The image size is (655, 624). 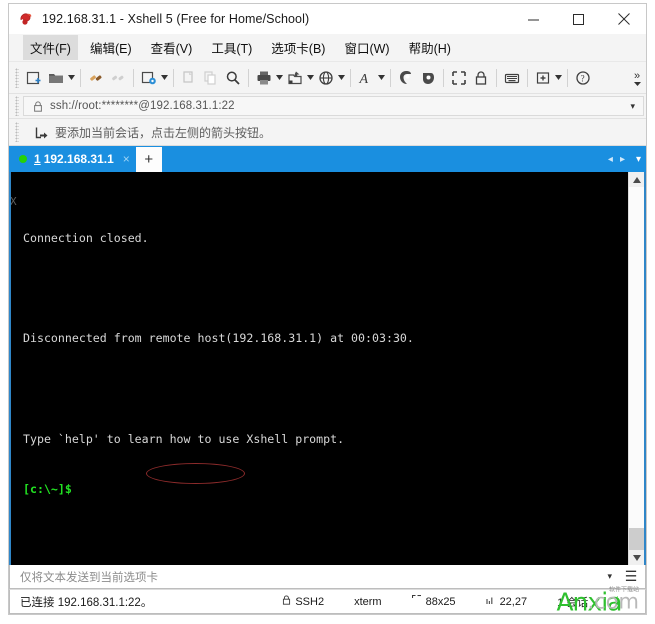 I want to click on add-icon, so click(x=543, y=77).